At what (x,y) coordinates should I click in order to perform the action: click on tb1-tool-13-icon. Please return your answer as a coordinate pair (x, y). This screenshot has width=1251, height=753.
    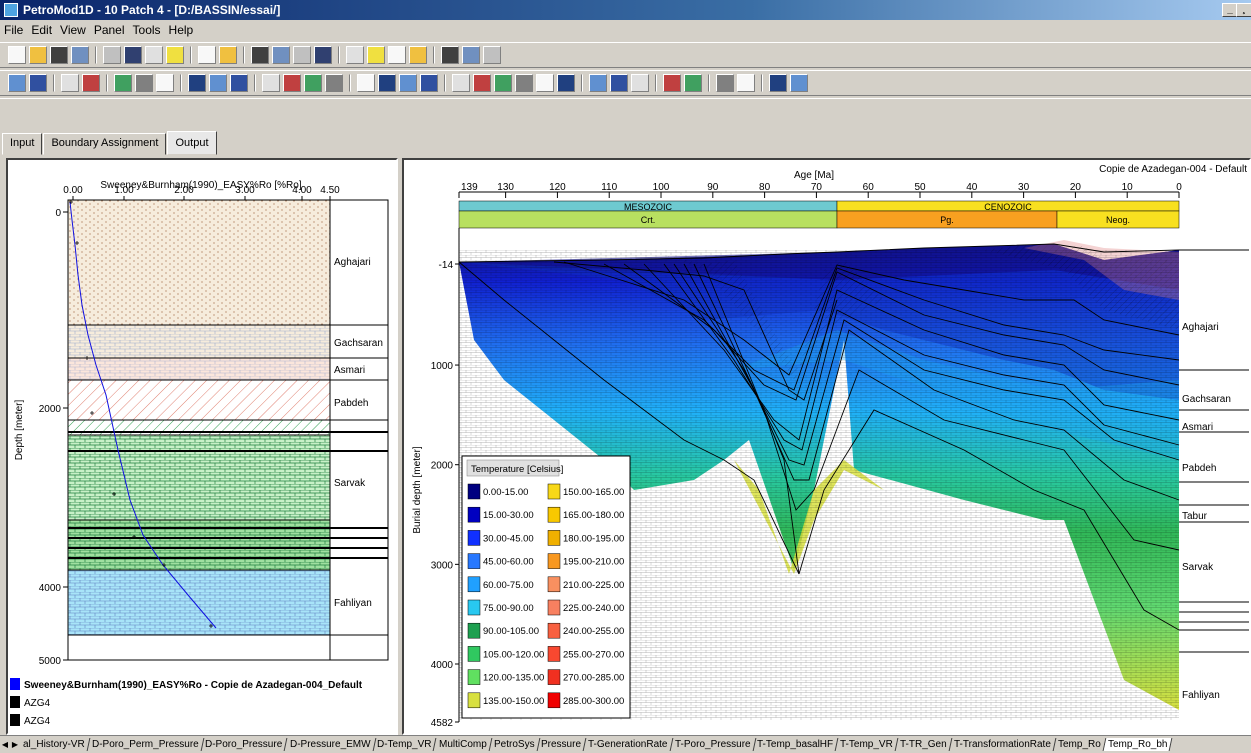
    Looking at the image, I should click on (323, 55).